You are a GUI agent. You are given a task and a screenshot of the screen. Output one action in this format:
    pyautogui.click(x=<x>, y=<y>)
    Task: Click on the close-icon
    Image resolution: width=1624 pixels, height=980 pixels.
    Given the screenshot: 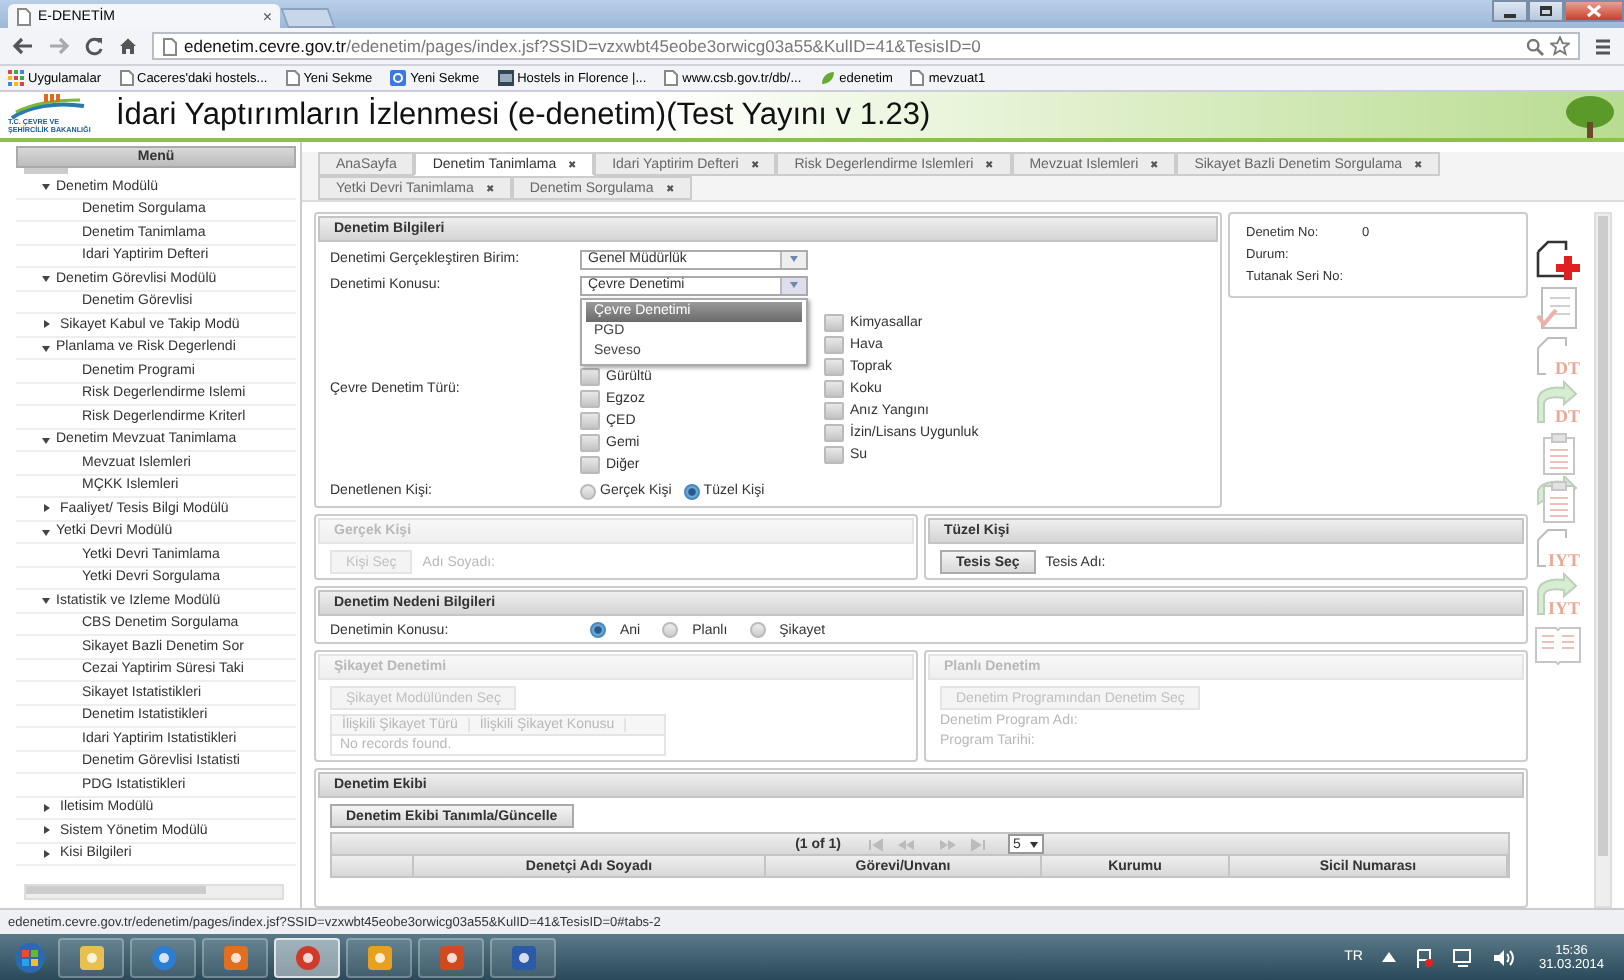 What is the action you would take?
    pyautogui.click(x=1594, y=11)
    